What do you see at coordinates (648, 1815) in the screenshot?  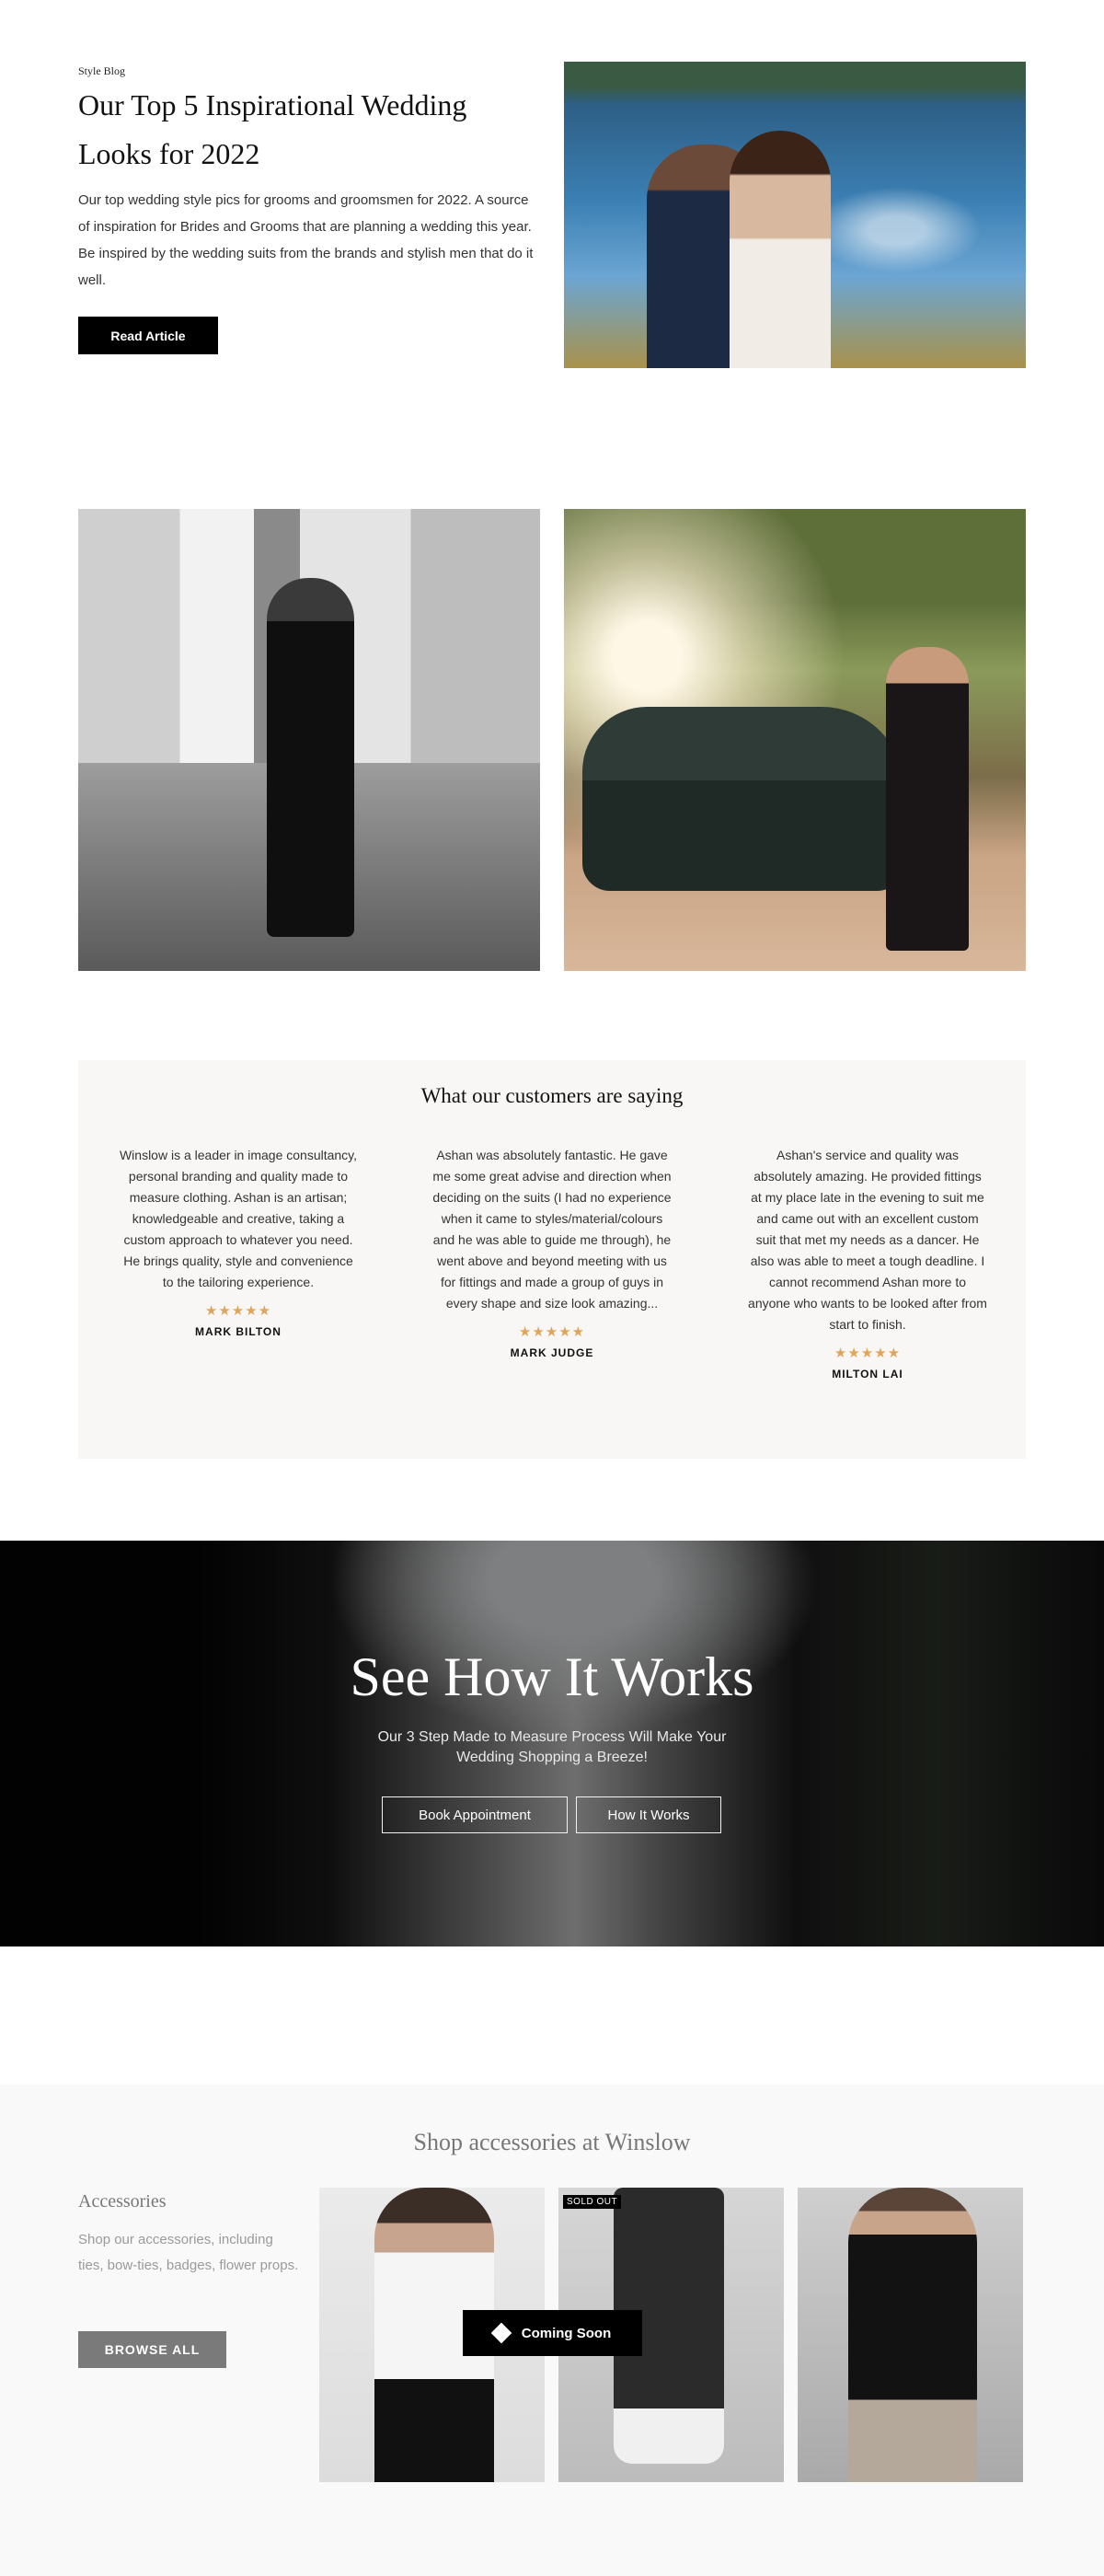 I see `how-it-works-button: How It Works` at bounding box center [648, 1815].